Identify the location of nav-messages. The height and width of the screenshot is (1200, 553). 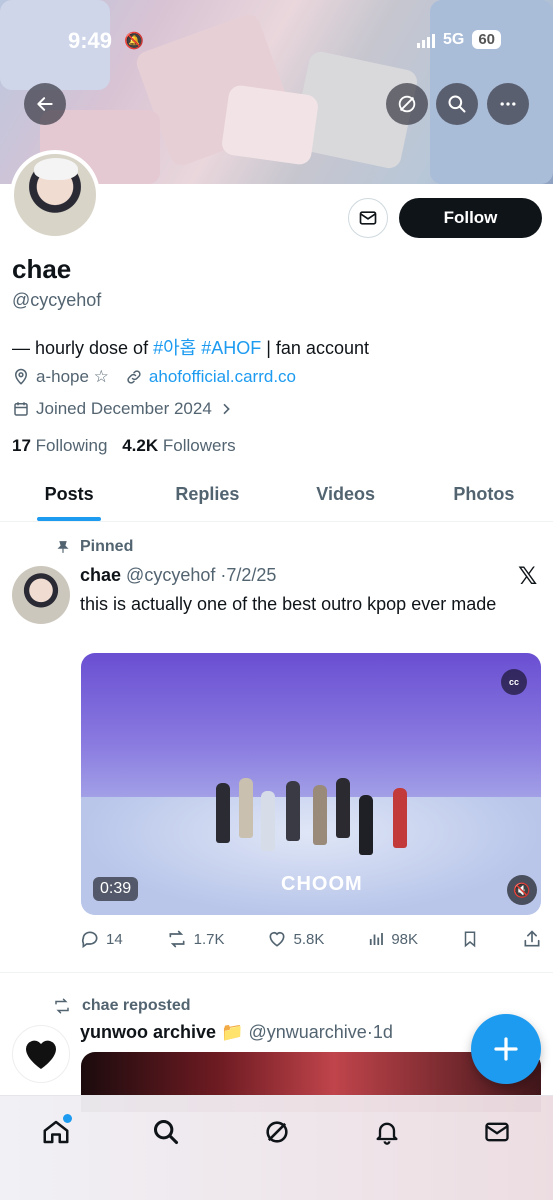
(497, 1132).